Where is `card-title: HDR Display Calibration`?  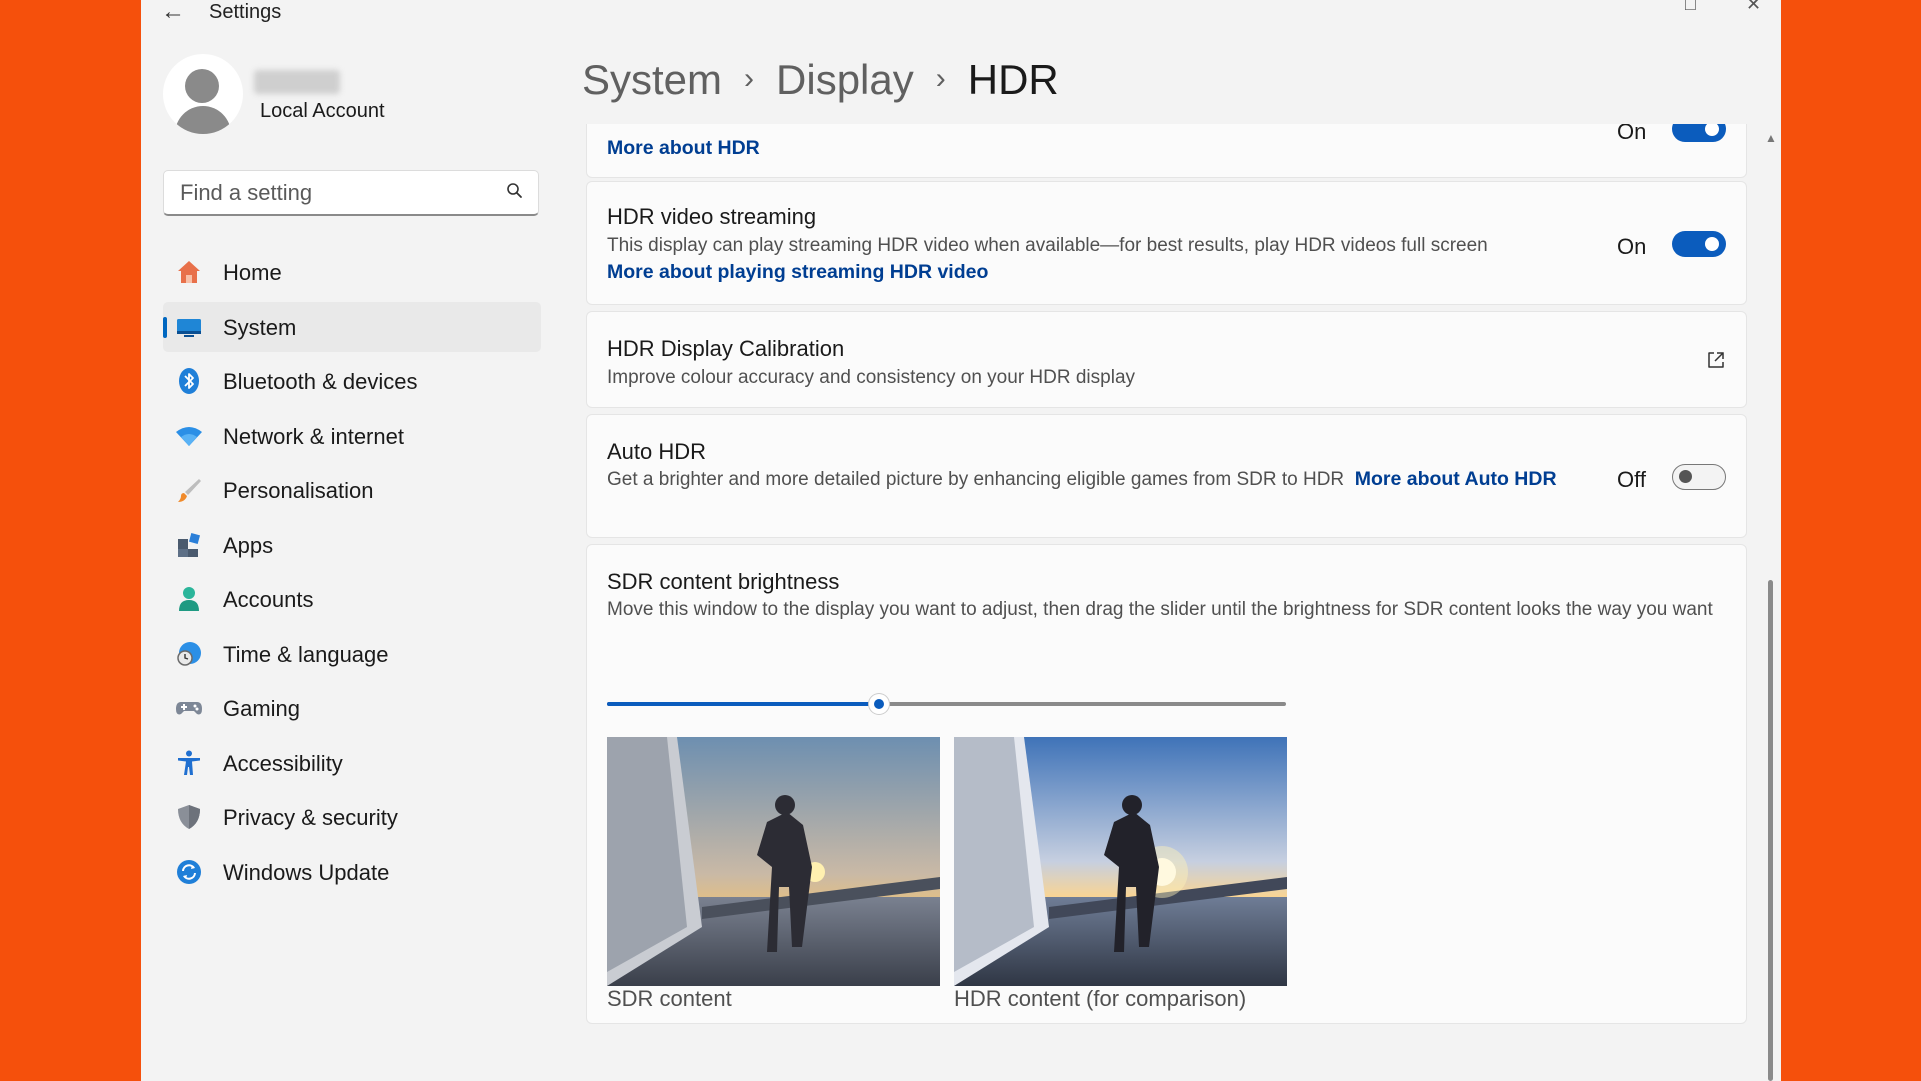 card-title: HDR Display Calibration is located at coordinates (726, 348).